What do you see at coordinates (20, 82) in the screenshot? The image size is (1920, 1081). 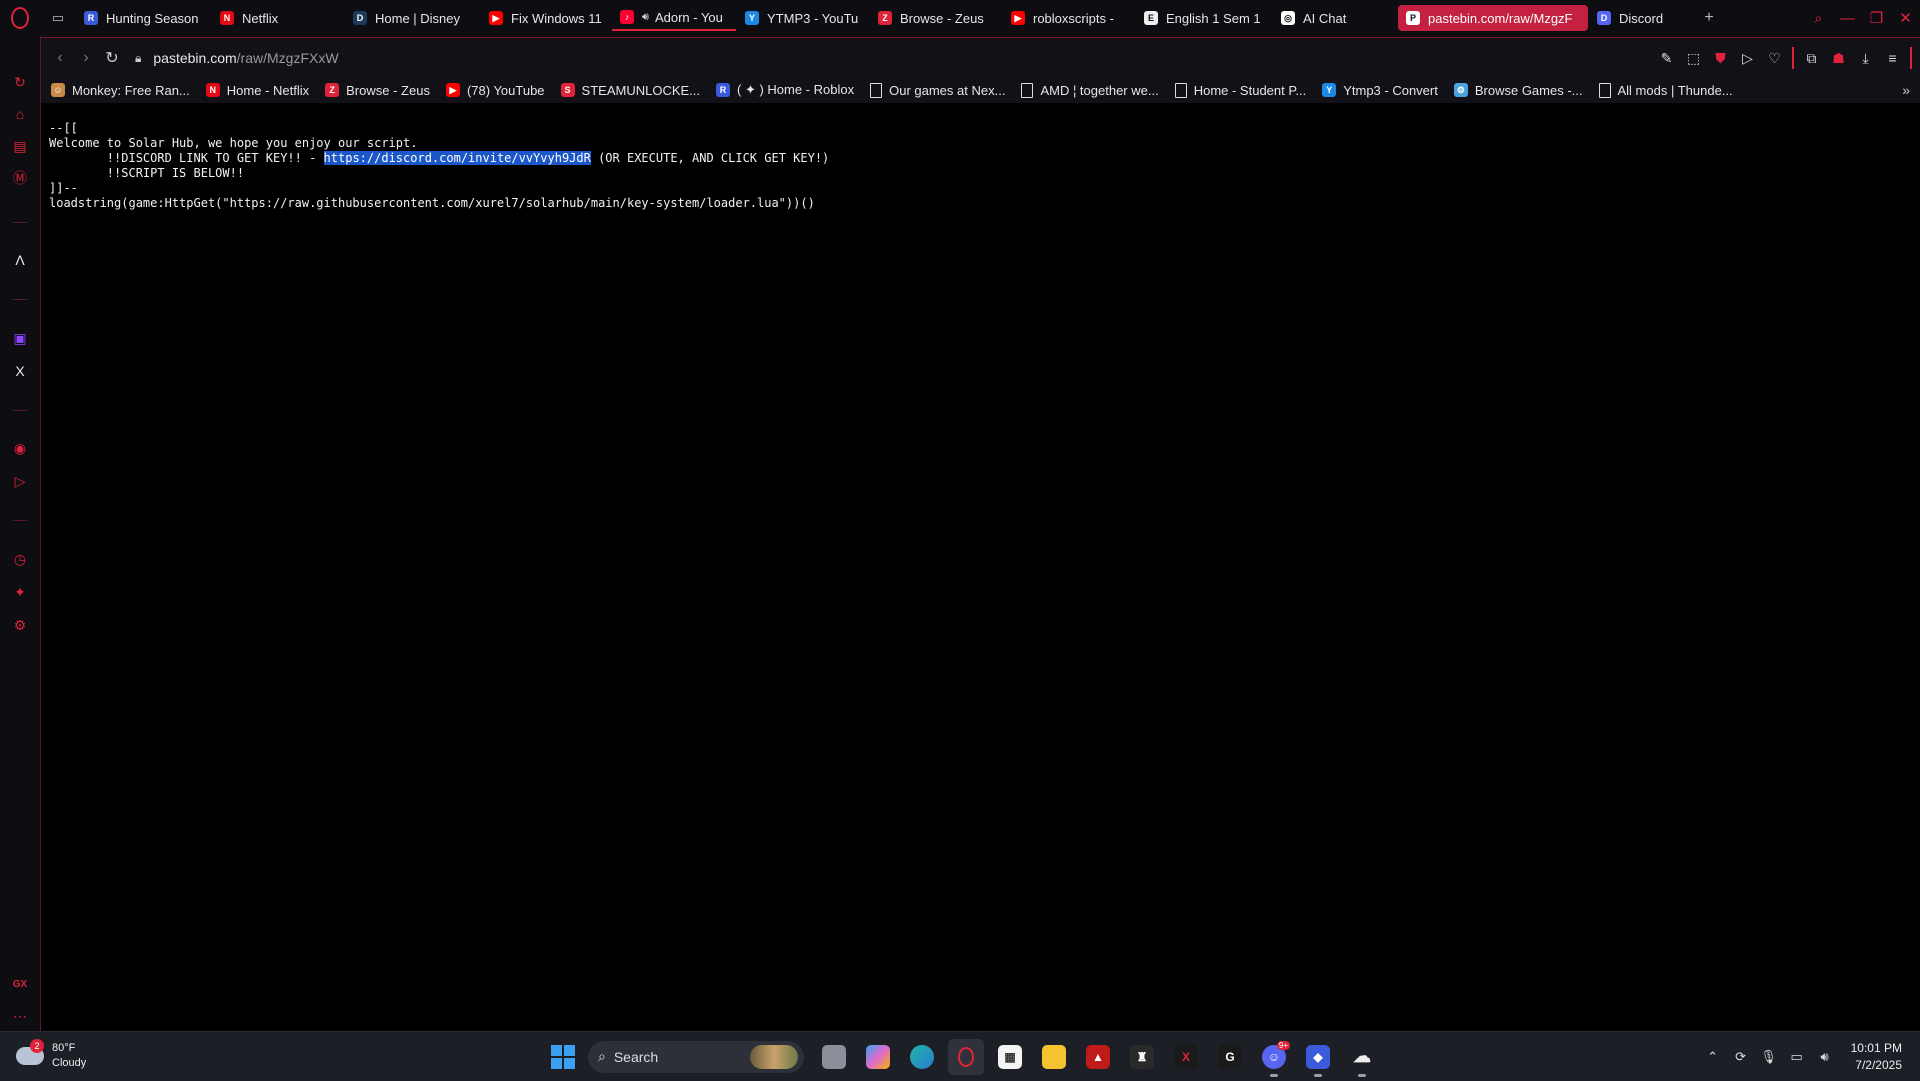 I see `speed-dial-icon: ↻` at bounding box center [20, 82].